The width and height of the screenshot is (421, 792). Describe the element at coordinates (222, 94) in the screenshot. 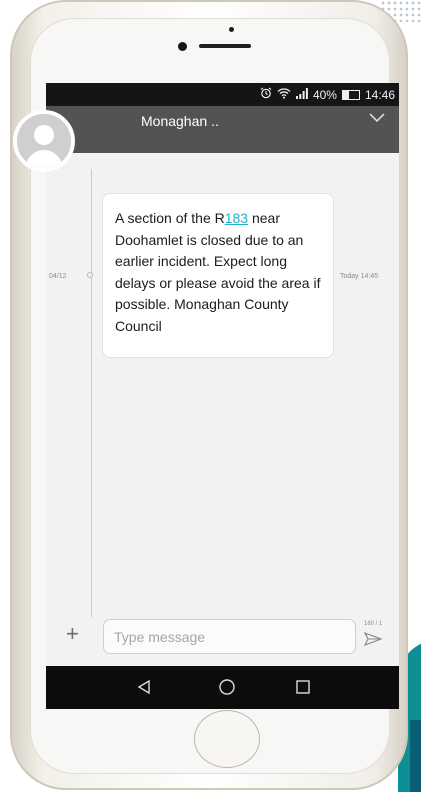

I see `status-bar: 40% 14:46` at that location.